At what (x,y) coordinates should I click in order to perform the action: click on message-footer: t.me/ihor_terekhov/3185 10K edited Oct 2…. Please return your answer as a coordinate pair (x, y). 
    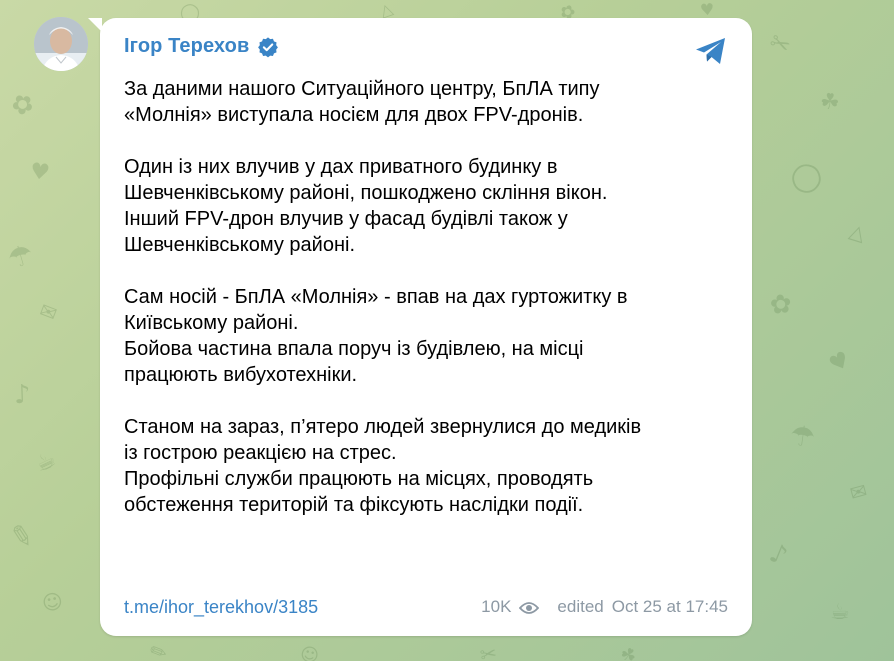
    Looking at the image, I should click on (426, 607).